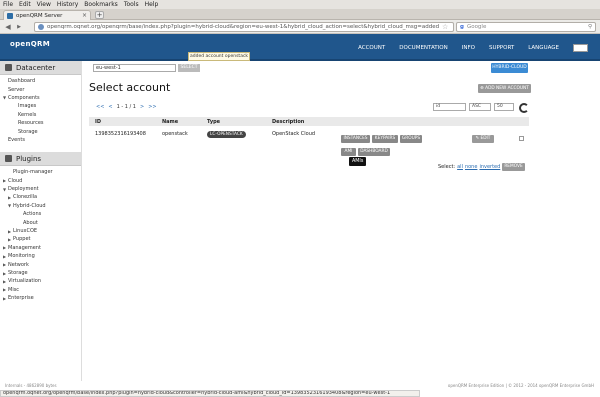  What do you see at coordinates (19, 27) in the screenshot?
I see `forward-icon: ▶` at bounding box center [19, 27].